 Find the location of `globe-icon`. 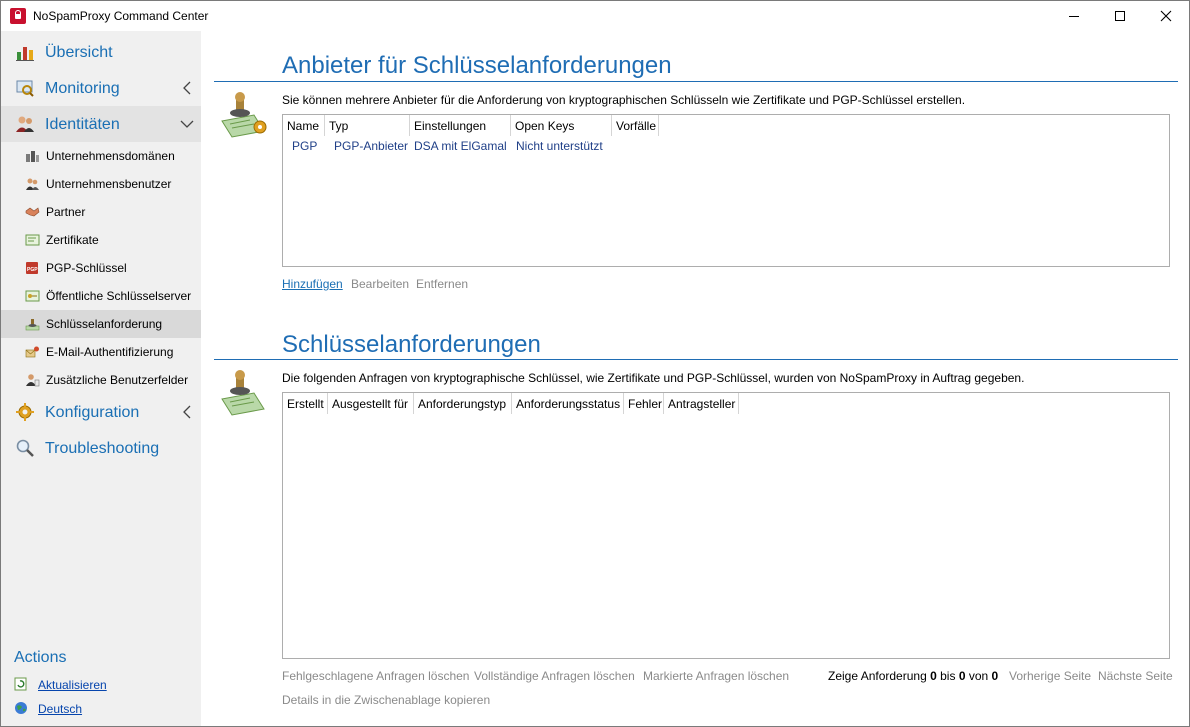

globe-icon is located at coordinates (21, 708).